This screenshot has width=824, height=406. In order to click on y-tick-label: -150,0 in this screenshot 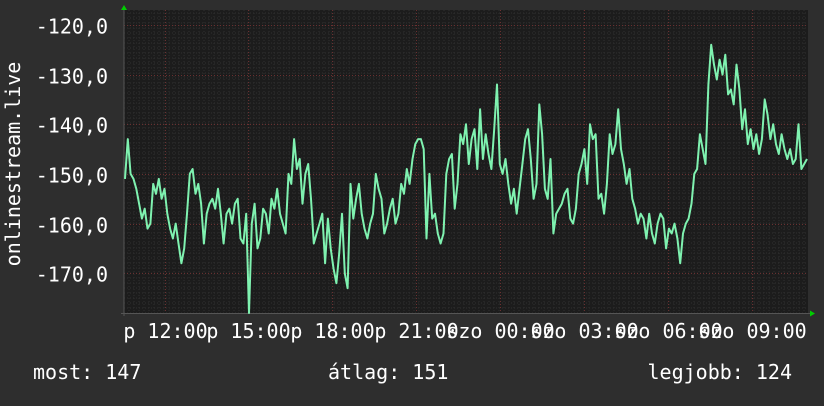, I will do `click(72, 176)`.